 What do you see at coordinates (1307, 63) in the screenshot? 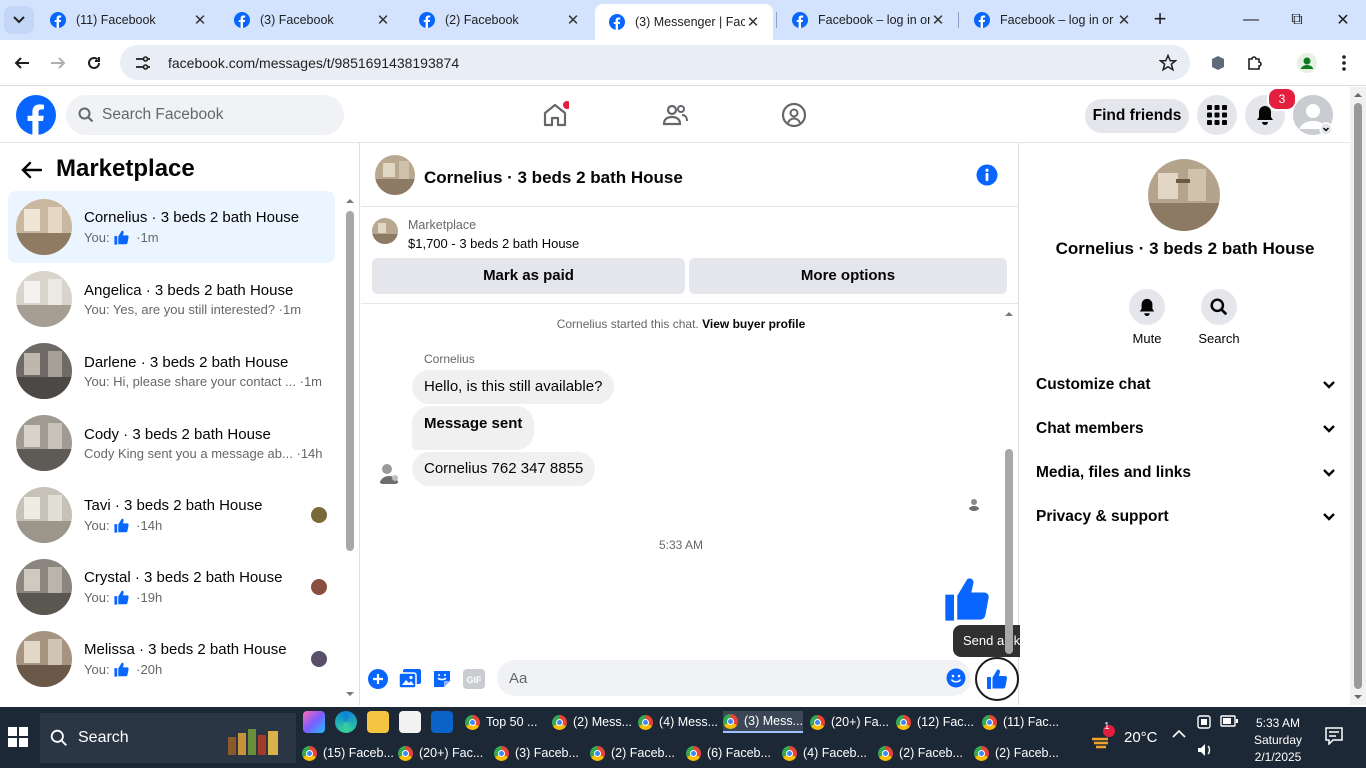
I see `profile-avatar-icon` at bounding box center [1307, 63].